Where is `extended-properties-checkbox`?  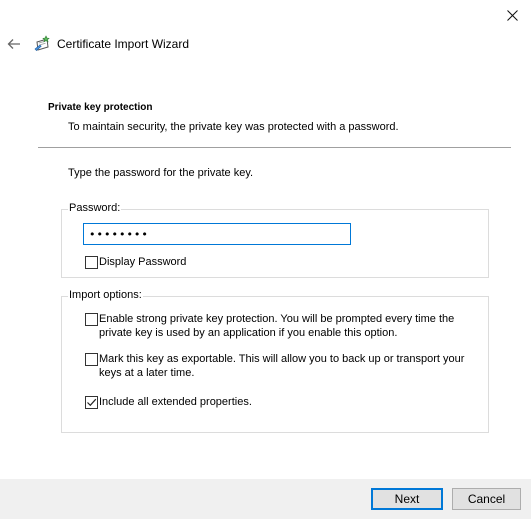 extended-properties-checkbox is located at coordinates (91, 402).